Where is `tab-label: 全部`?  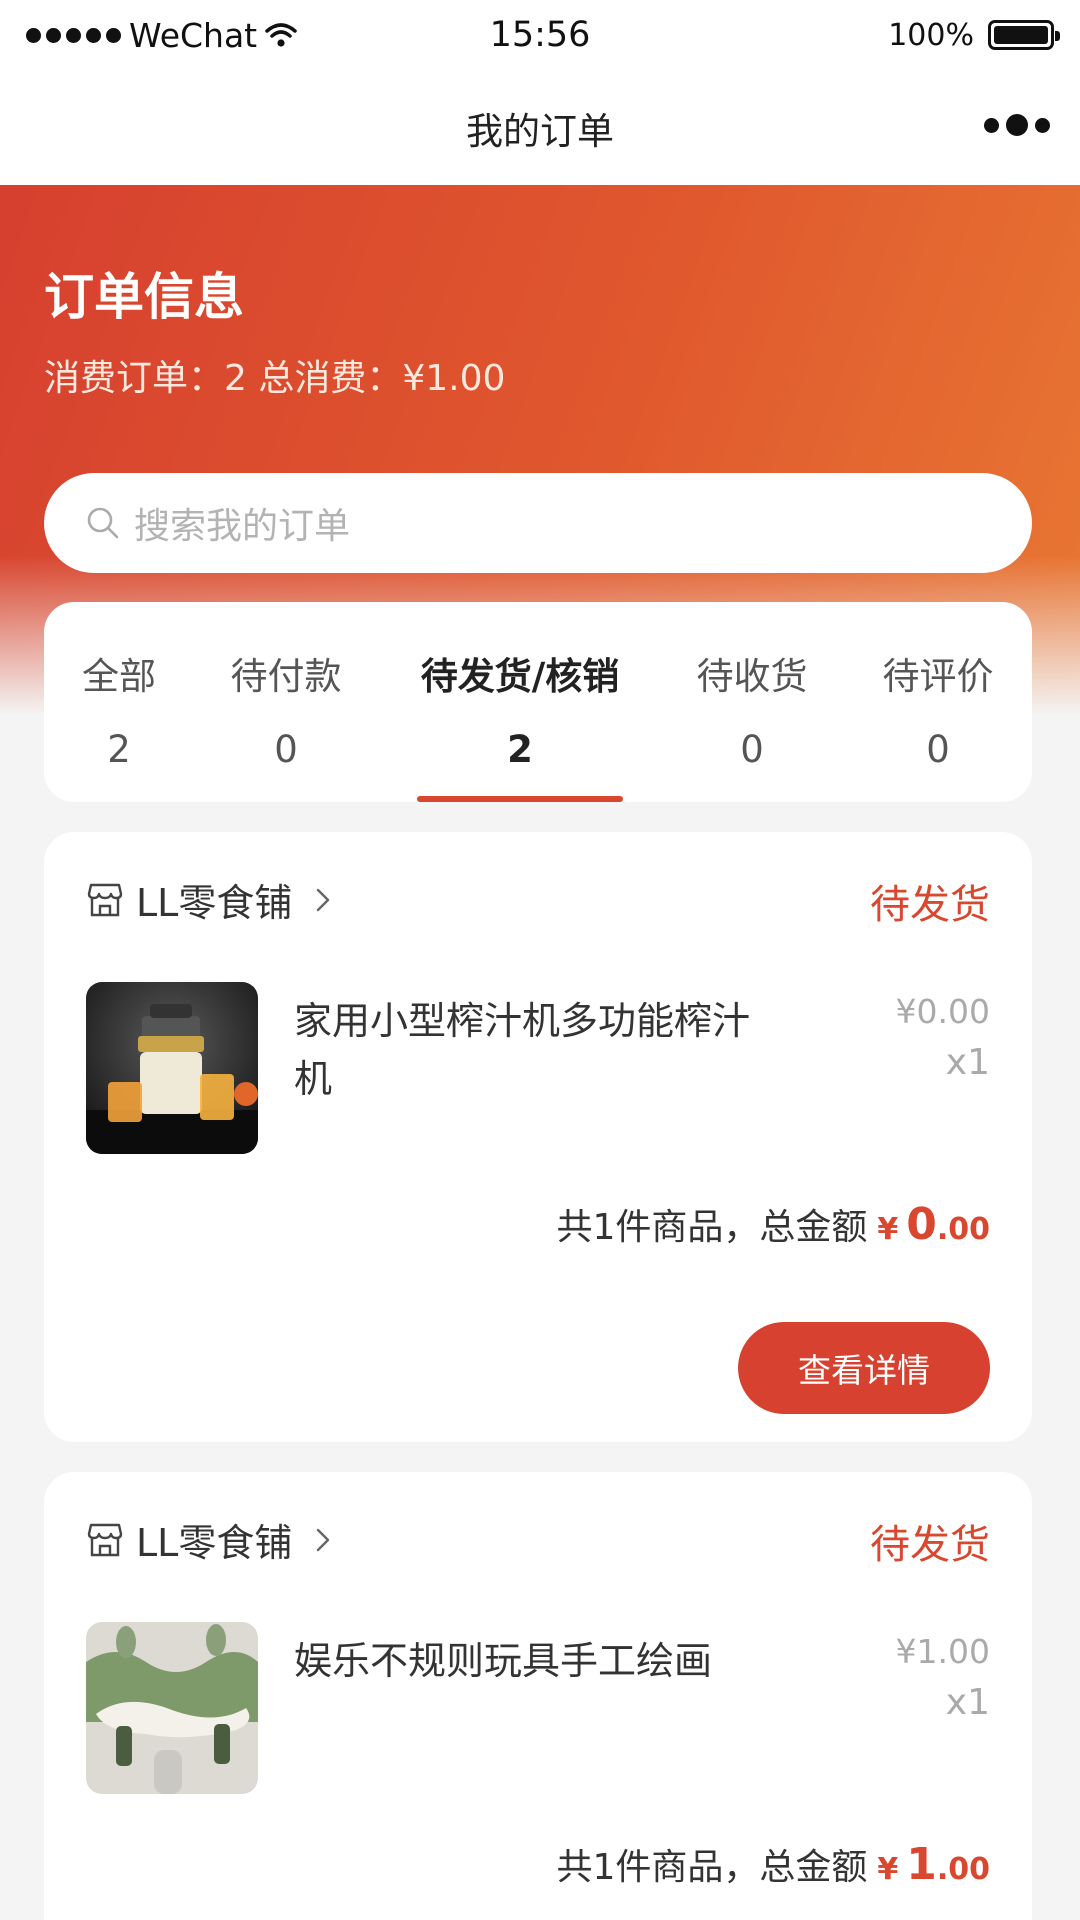 tab-label: 全部 is located at coordinates (119, 676).